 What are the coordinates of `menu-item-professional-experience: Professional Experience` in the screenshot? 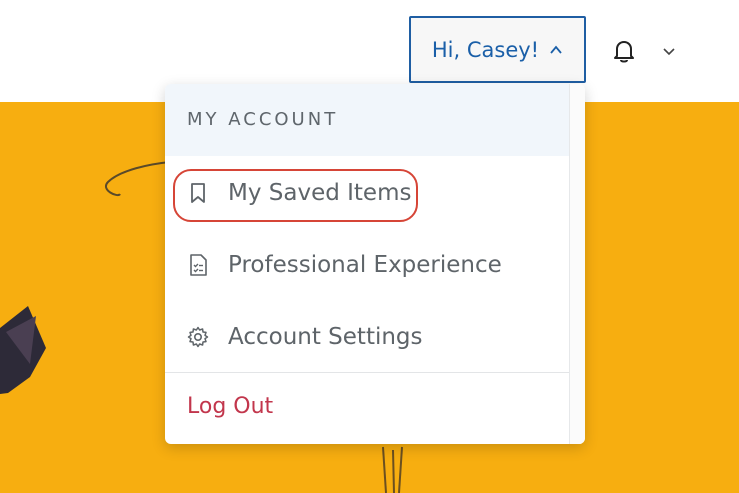 It's located at (367, 265).